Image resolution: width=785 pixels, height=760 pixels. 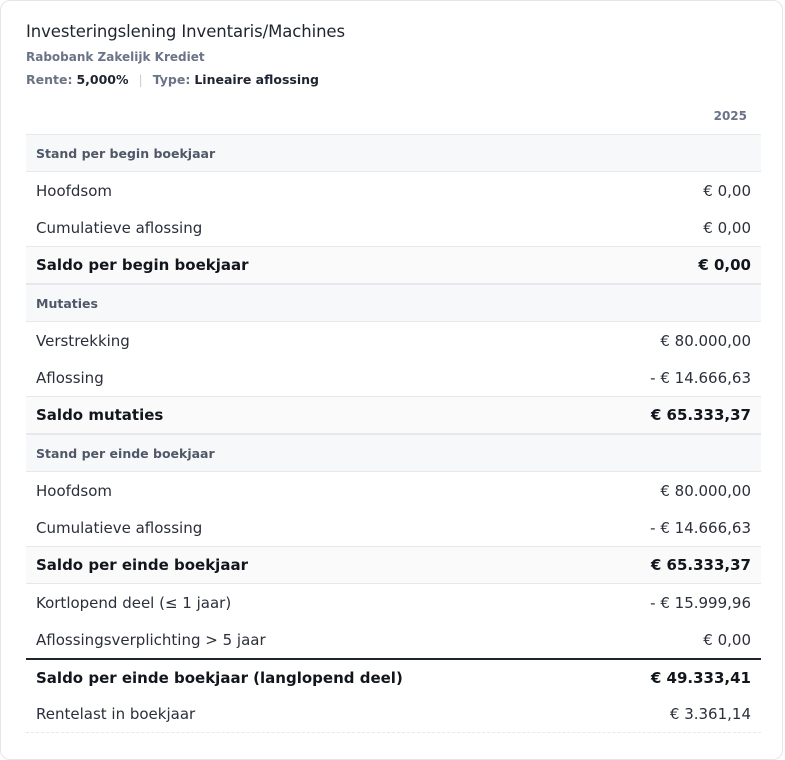 What do you see at coordinates (126, 153) in the screenshot?
I see `row-label: Stand per begin boekjaar` at bounding box center [126, 153].